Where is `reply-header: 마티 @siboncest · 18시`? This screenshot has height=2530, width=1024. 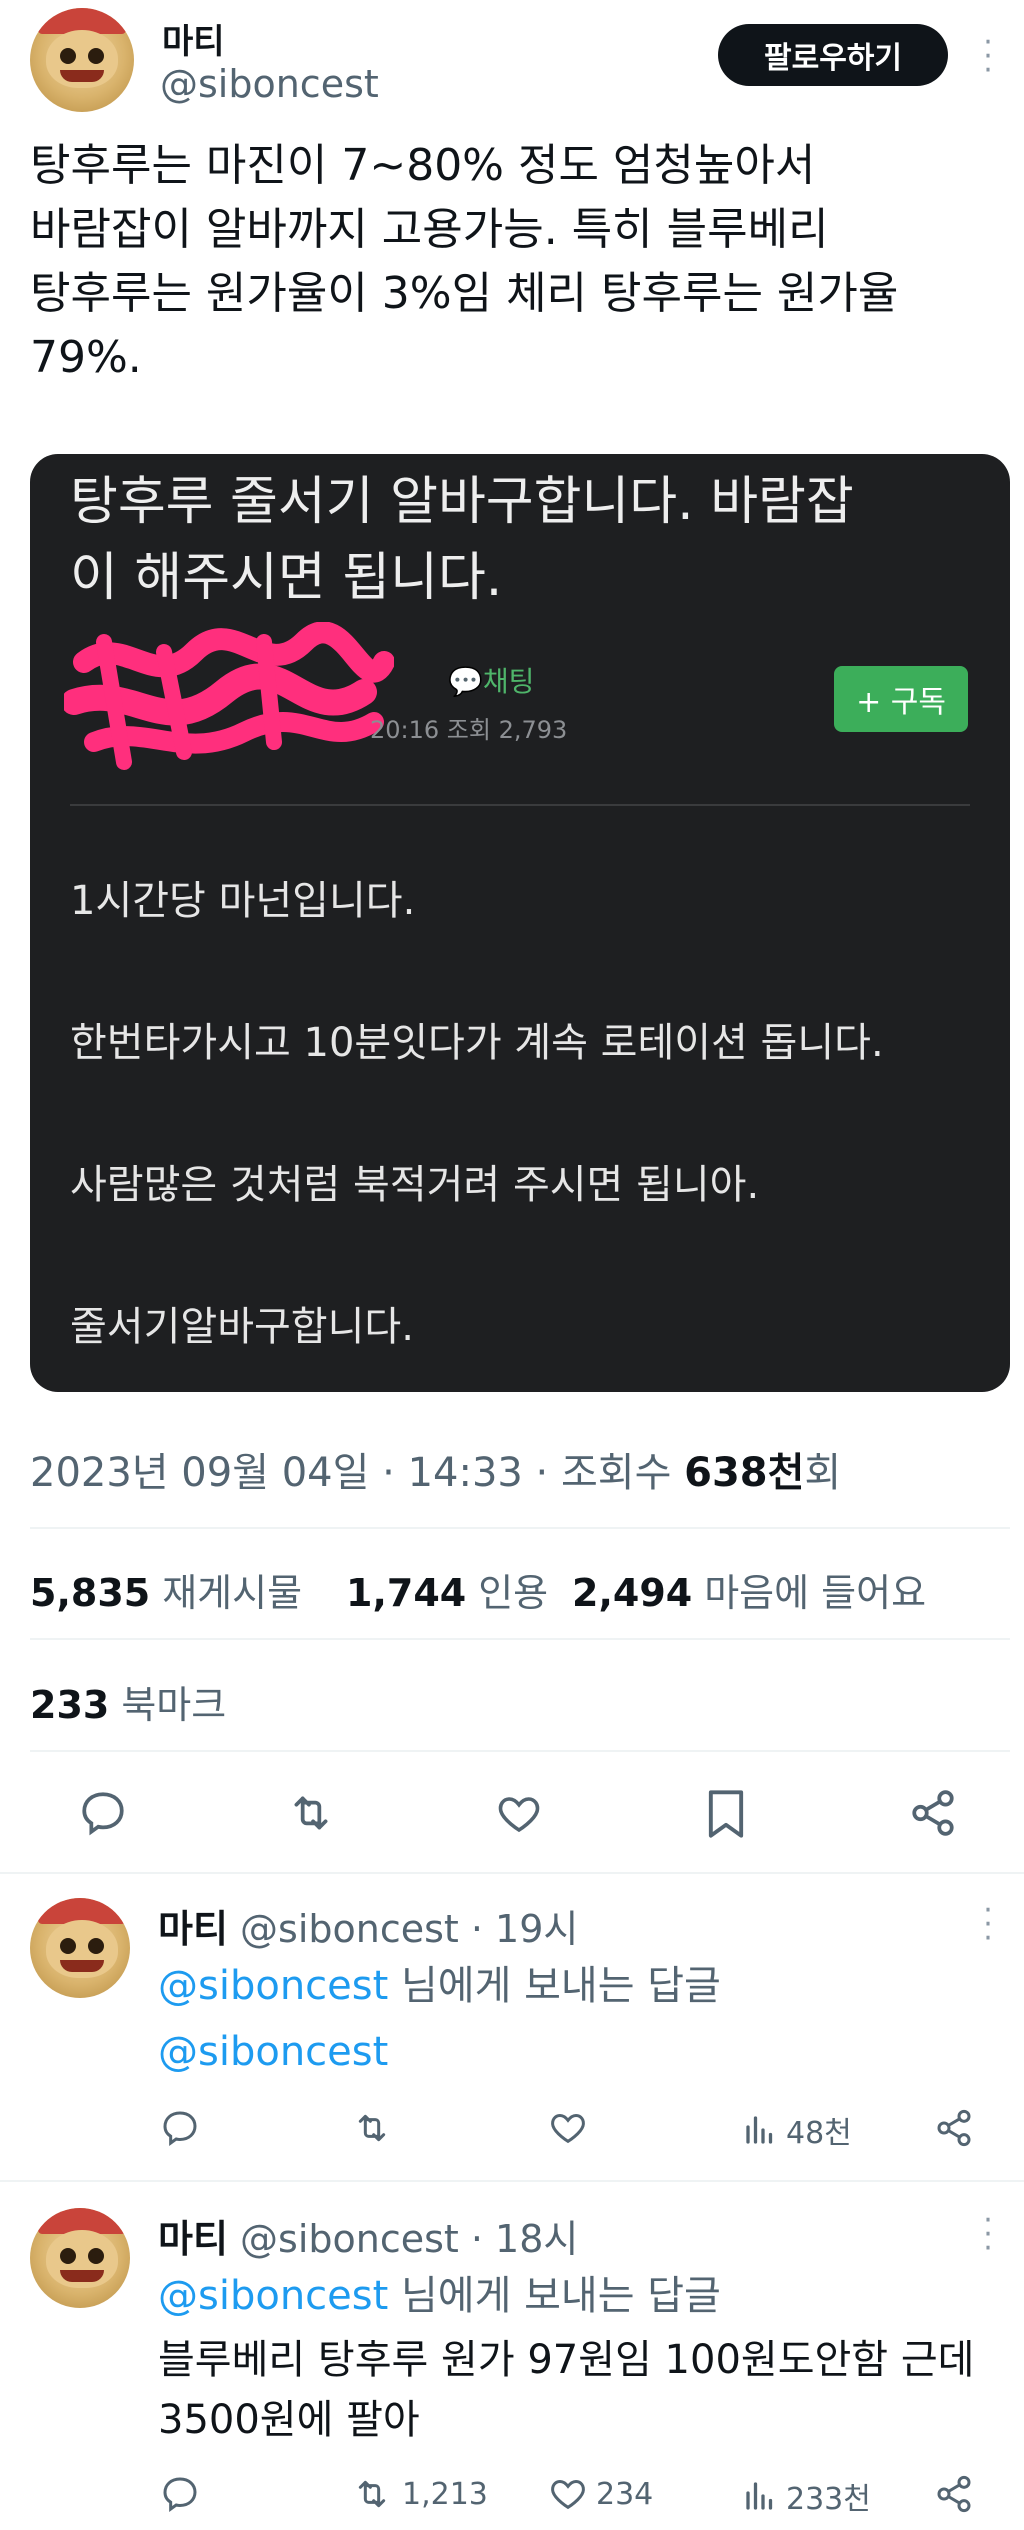 reply-header: 마티 @siboncest · 18시 is located at coordinates (368, 2235).